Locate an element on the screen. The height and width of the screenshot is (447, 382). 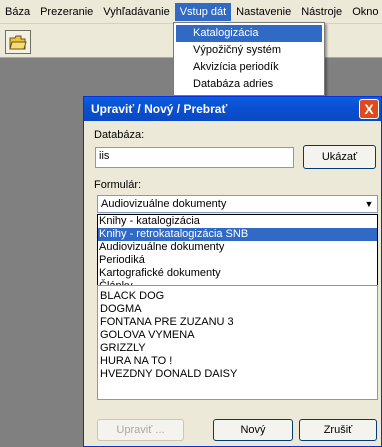
list-item: HURA NA TO ! is located at coordinates (238, 361).